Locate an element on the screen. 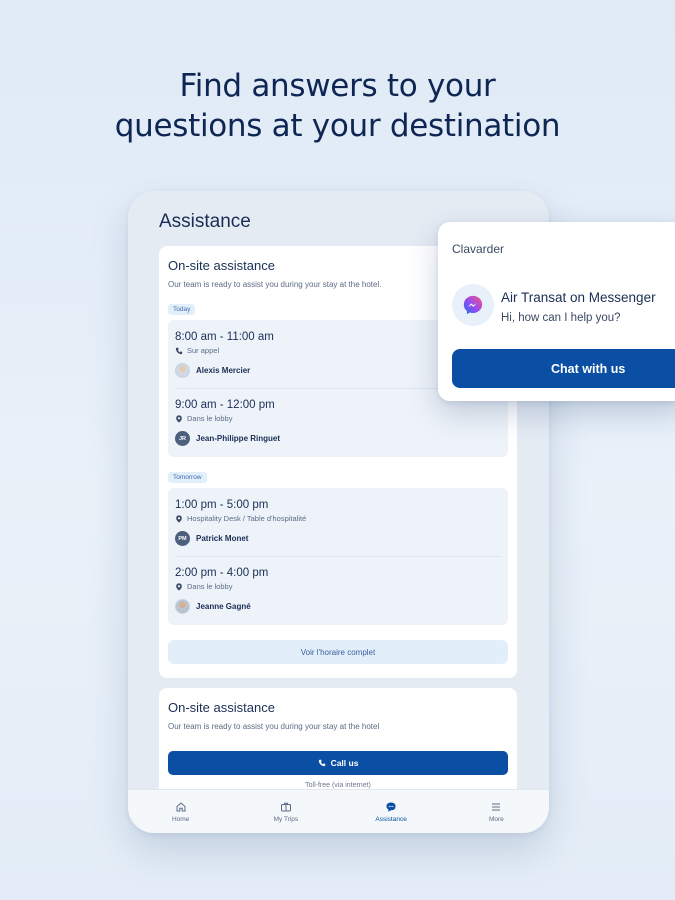  staff-name: Patrick Monet is located at coordinates (222, 538).